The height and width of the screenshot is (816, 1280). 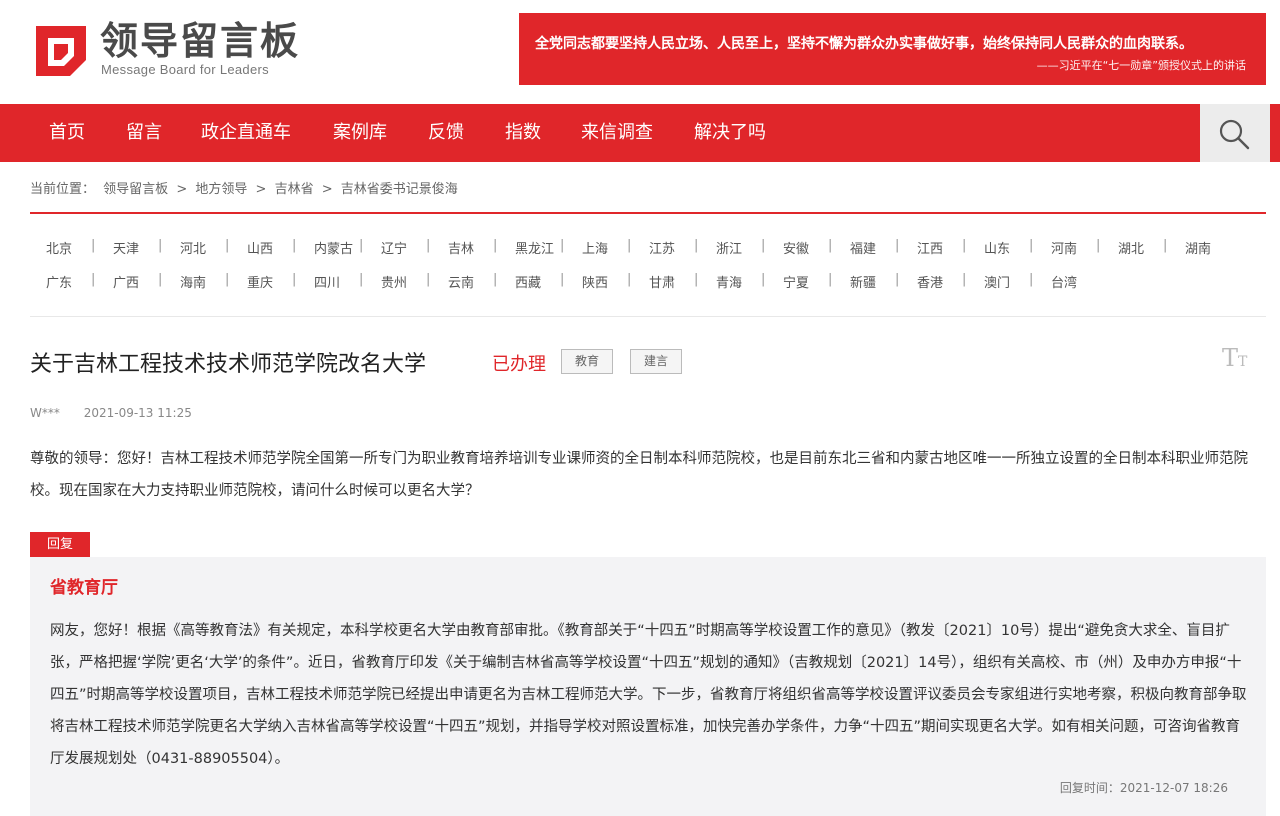 What do you see at coordinates (461, 247) in the screenshot?
I see `region-link: 吉林` at bounding box center [461, 247].